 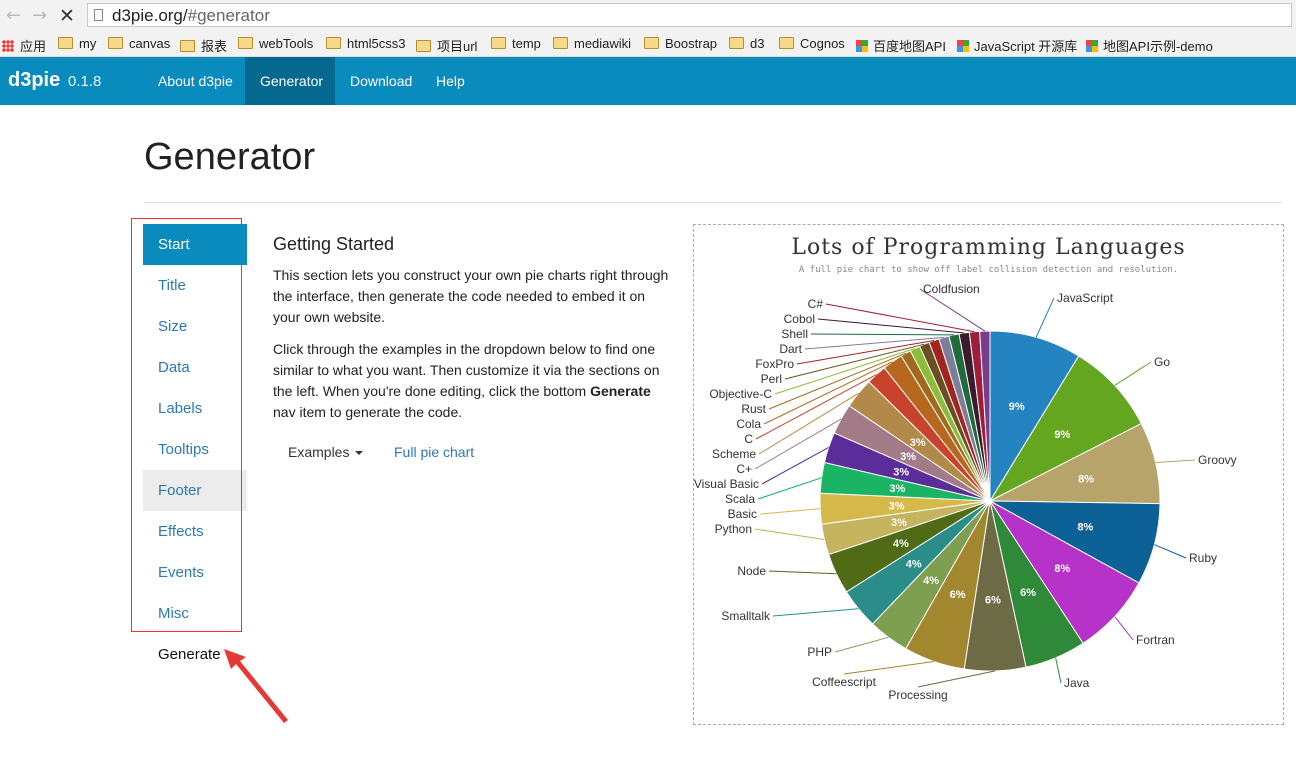 I want to click on bookmark-label: d3, so click(x=757, y=43).